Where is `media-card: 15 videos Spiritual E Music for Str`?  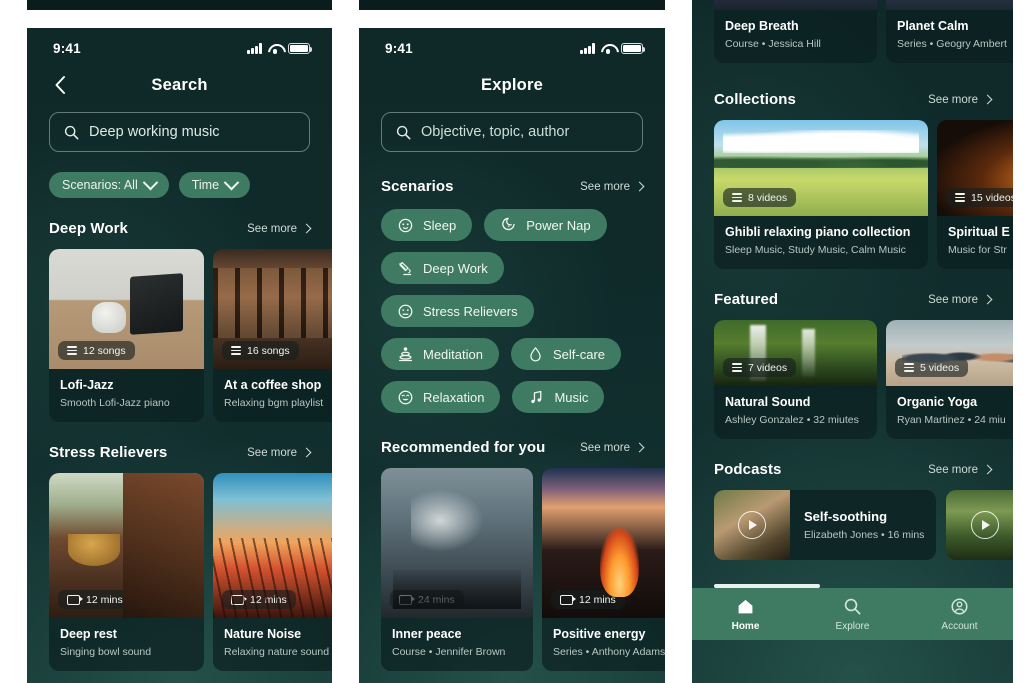 media-card: 15 videos Spiritual E Music for Str is located at coordinates (975, 194).